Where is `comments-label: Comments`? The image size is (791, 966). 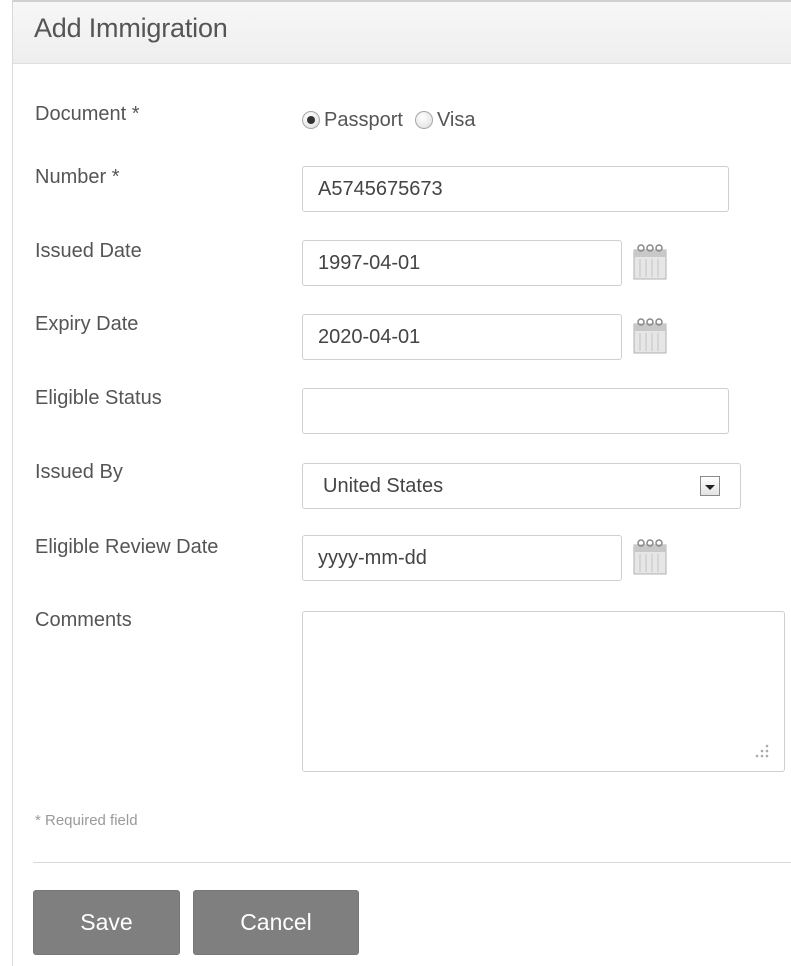
comments-label: Comments is located at coordinates (83, 620).